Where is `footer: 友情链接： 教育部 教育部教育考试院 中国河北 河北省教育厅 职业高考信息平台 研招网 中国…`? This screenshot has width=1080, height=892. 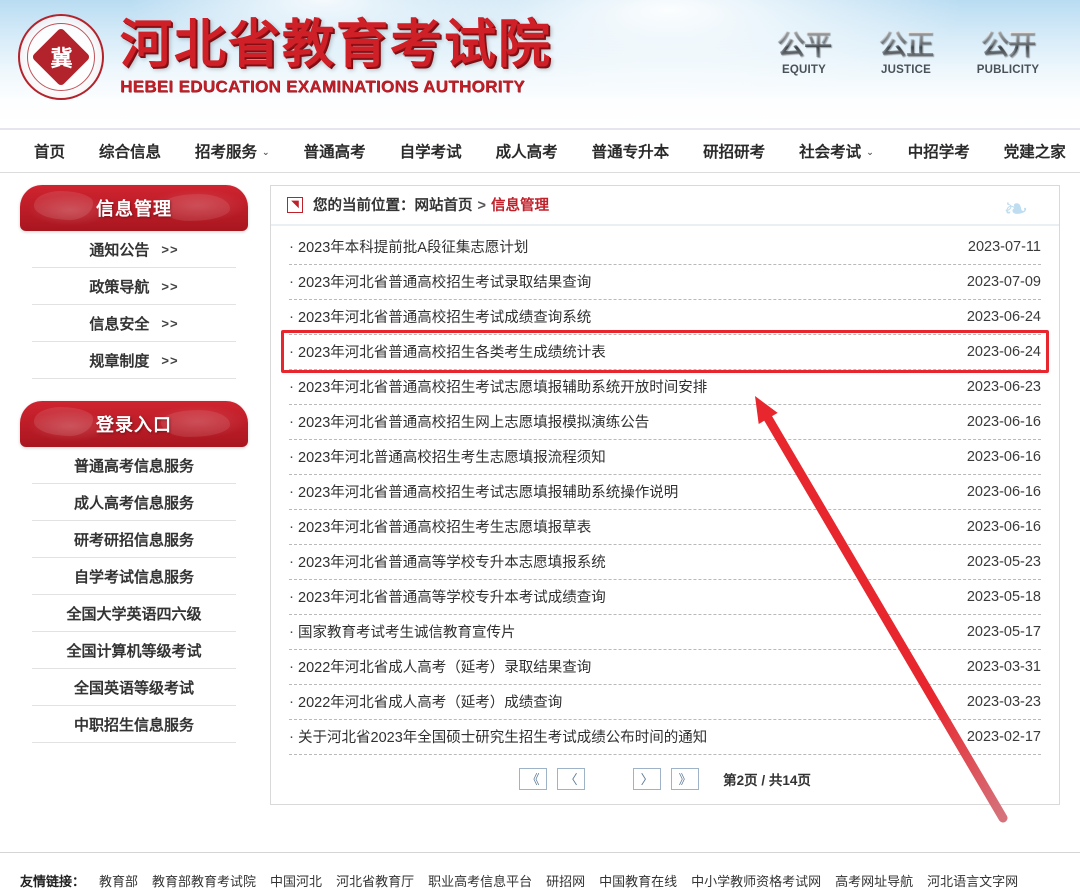 footer: 友情链接： 教育部 教育部教育考试院 中国河北 河北省教育厅 职业高考信息平台 研招网 中国… is located at coordinates (540, 872).